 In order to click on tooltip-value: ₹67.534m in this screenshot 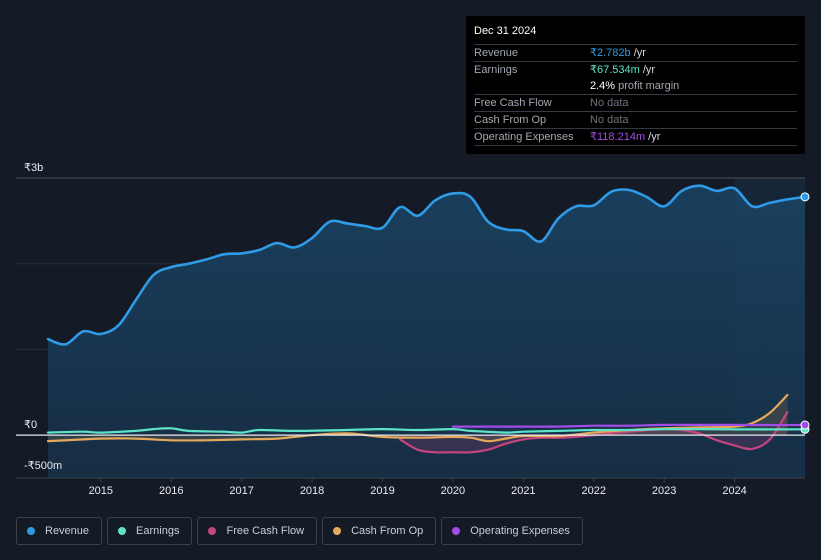, I will do `click(615, 70)`.